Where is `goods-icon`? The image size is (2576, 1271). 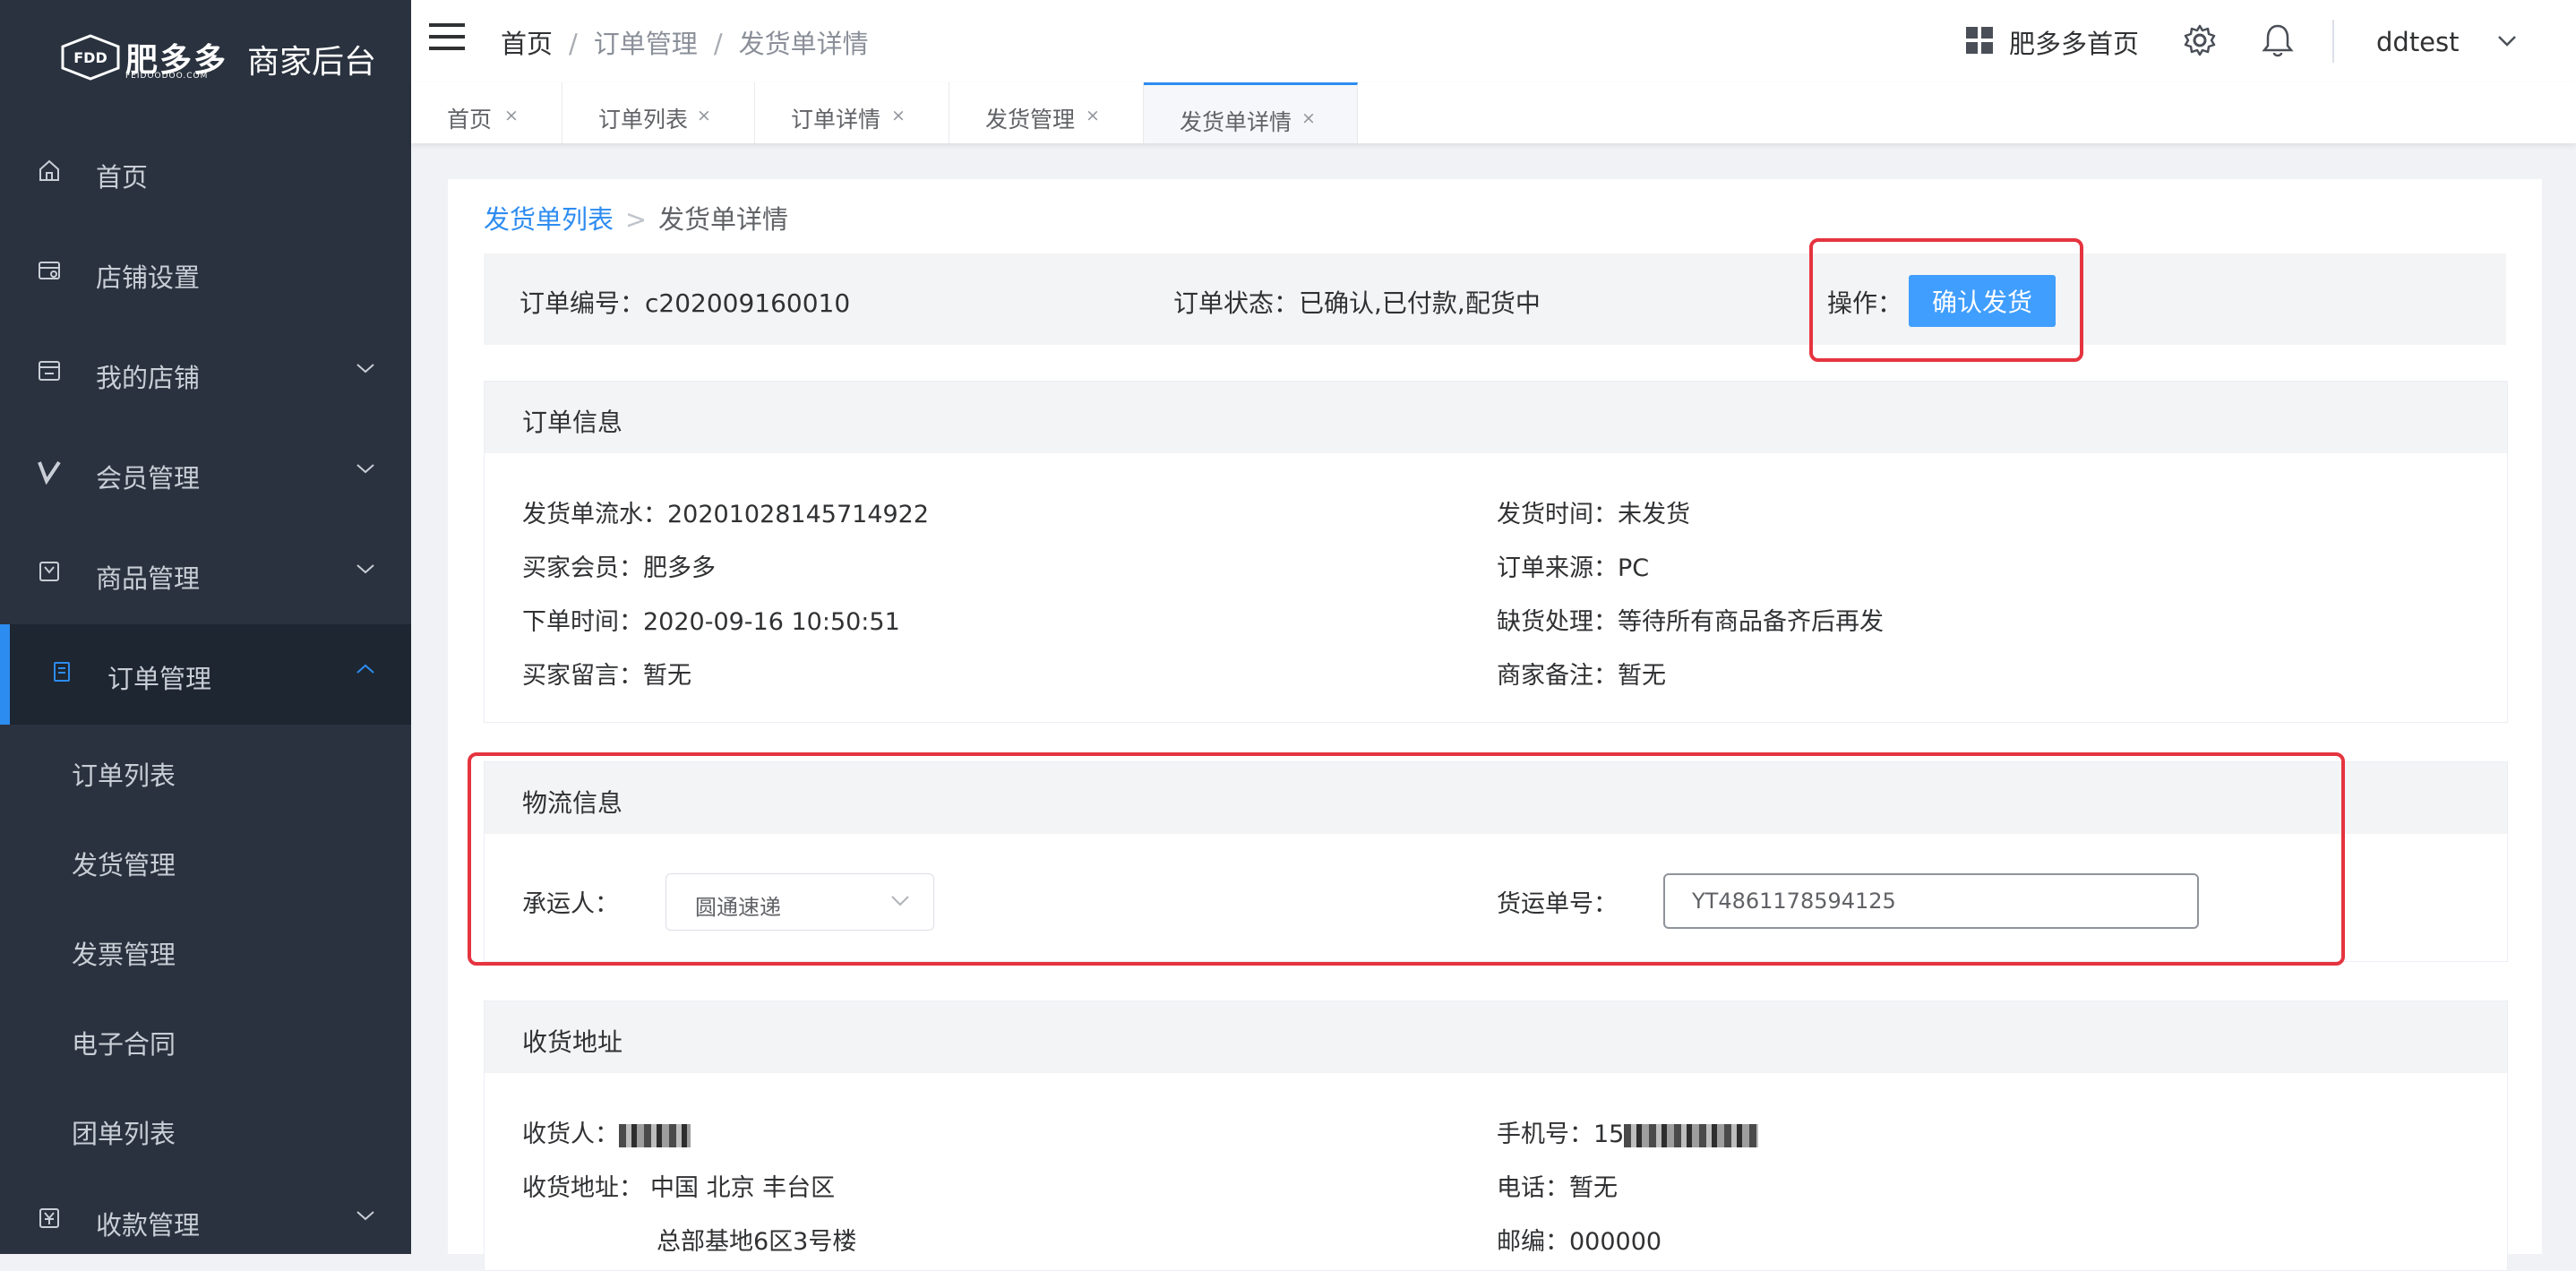
goods-icon is located at coordinates (49, 571).